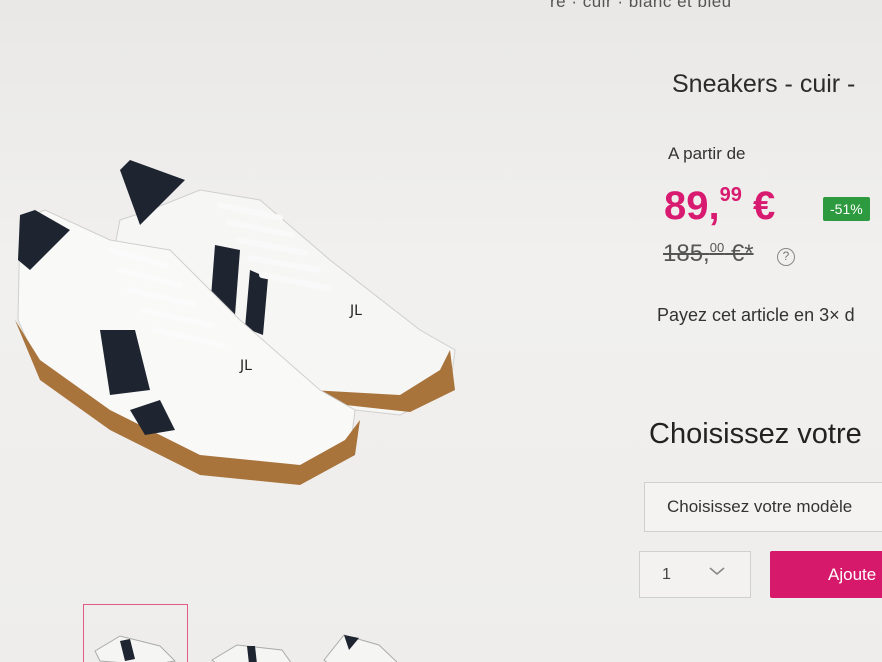 The width and height of the screenshot is (882, 662). What do you see at coordinates (846, 209) in the screenshot?
I see `discount-badge: -51%` at bounding box center [846, 209].